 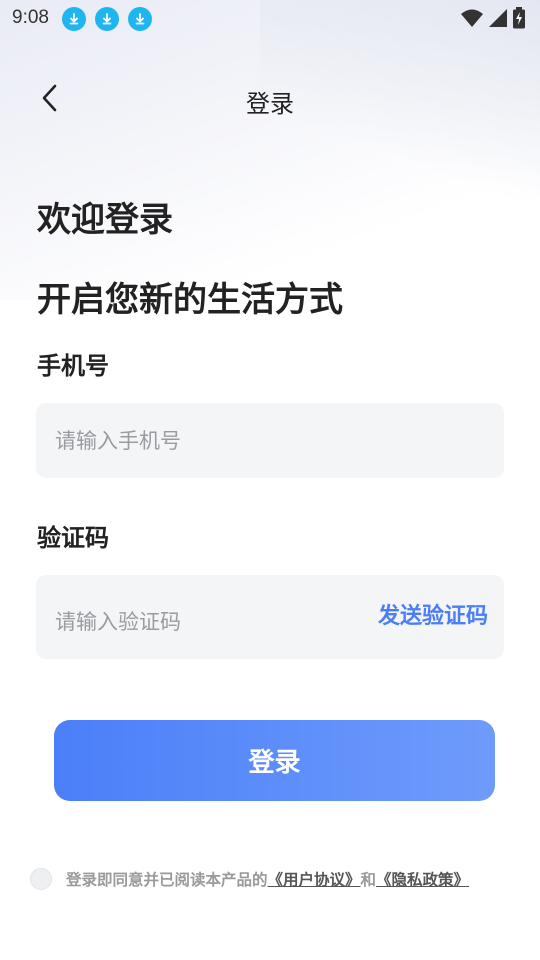 What do you see at coordinates (274, 760) in the screenshot?
I see `login-button: 登录` at bounding box center [274, 760].